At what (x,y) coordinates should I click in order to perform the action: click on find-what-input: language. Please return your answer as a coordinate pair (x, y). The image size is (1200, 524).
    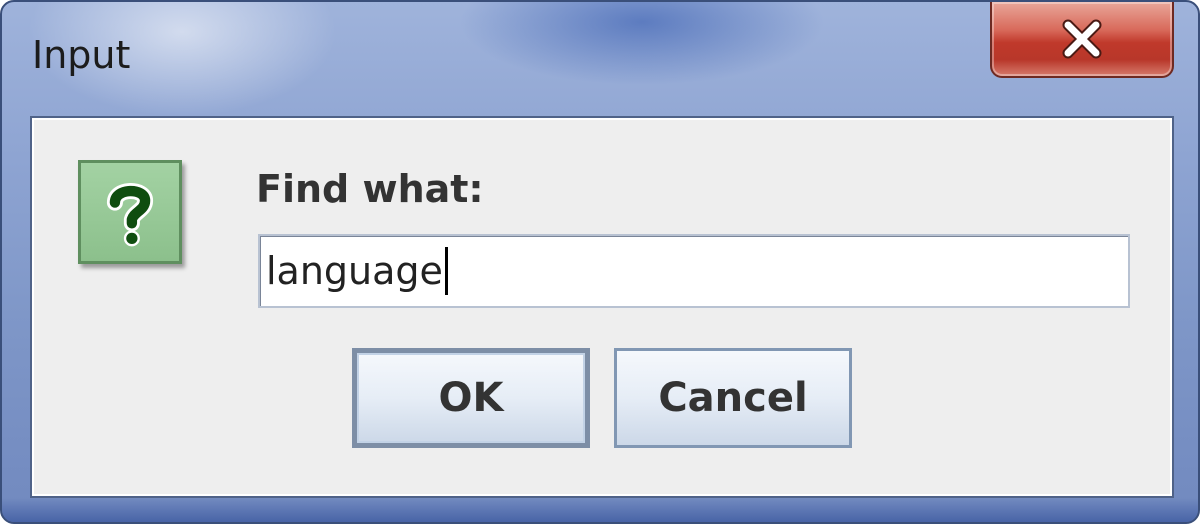
    Looking at the image, I should click on (694, 271).